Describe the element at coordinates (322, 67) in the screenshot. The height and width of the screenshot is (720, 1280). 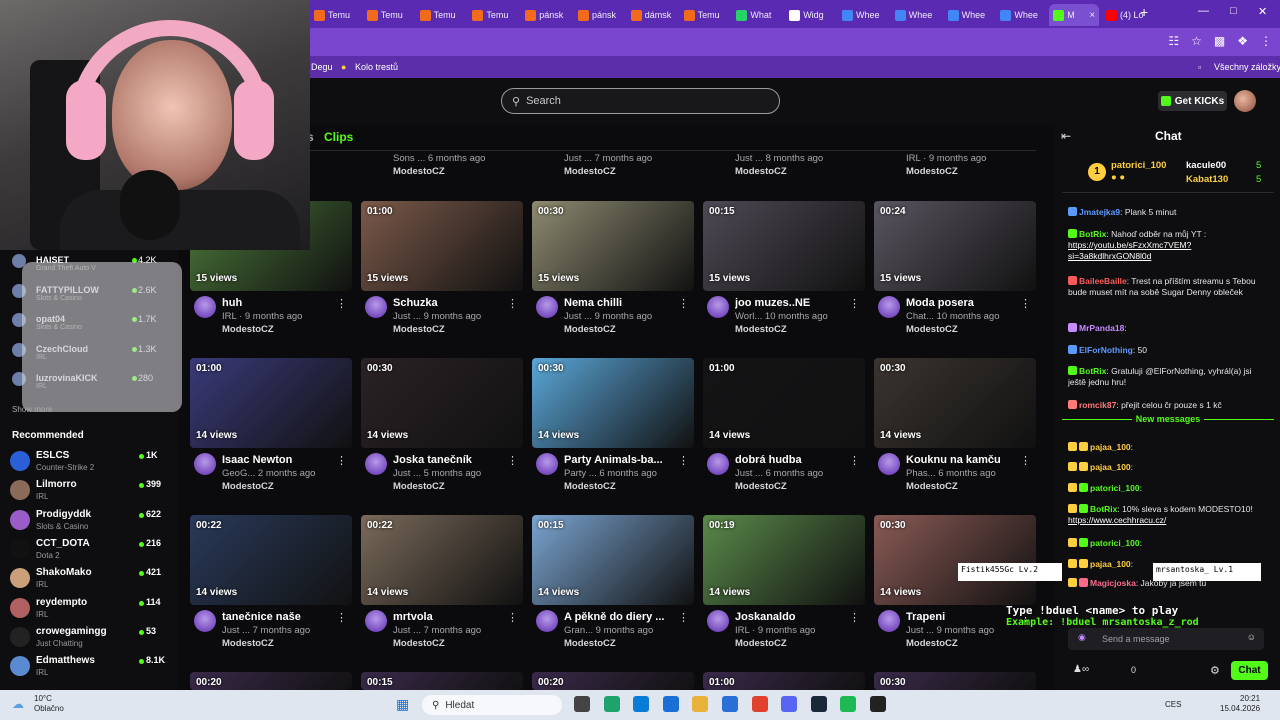
I see `bookmark-degu: Degu` at that location.